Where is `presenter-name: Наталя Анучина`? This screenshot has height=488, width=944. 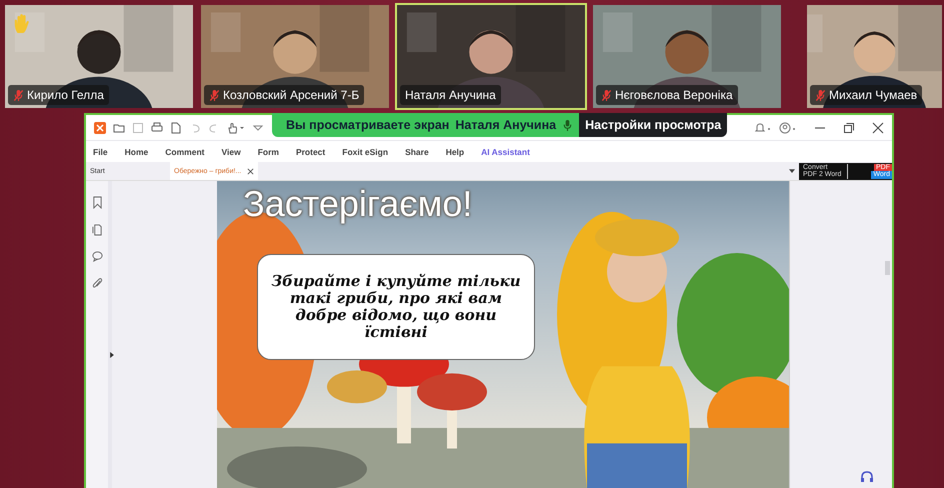
presenter-name: Наталя Анучина is located at coordinates (505, 125).